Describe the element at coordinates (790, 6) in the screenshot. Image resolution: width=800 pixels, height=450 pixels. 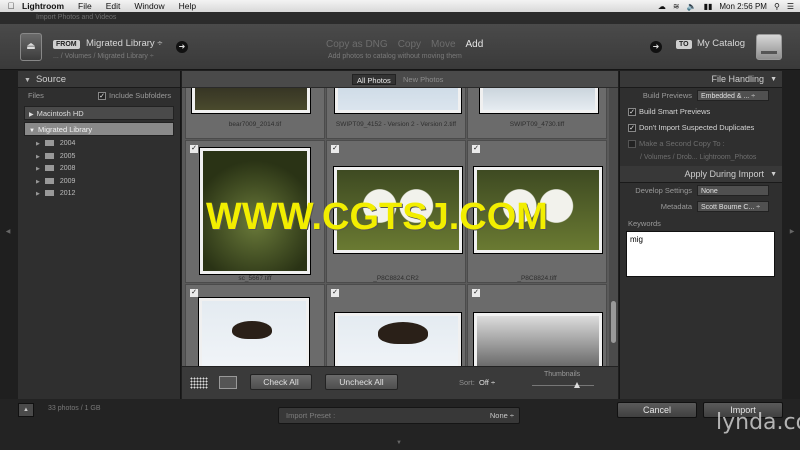
I see `notification-icon: ☰` at that location.